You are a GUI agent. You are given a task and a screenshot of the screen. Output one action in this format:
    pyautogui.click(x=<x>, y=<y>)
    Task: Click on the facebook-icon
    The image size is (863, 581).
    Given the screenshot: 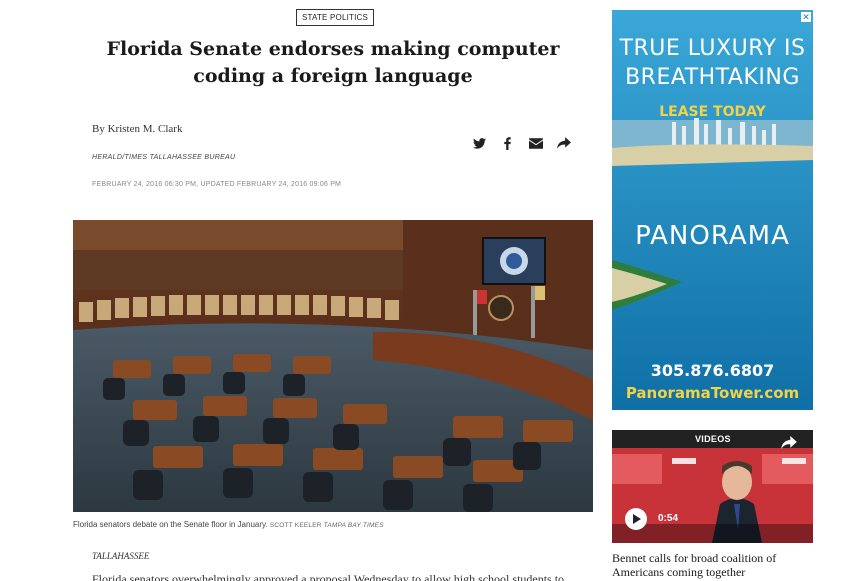 What is the action you would take?
    pyautogui.click(x=507, y=143)
    